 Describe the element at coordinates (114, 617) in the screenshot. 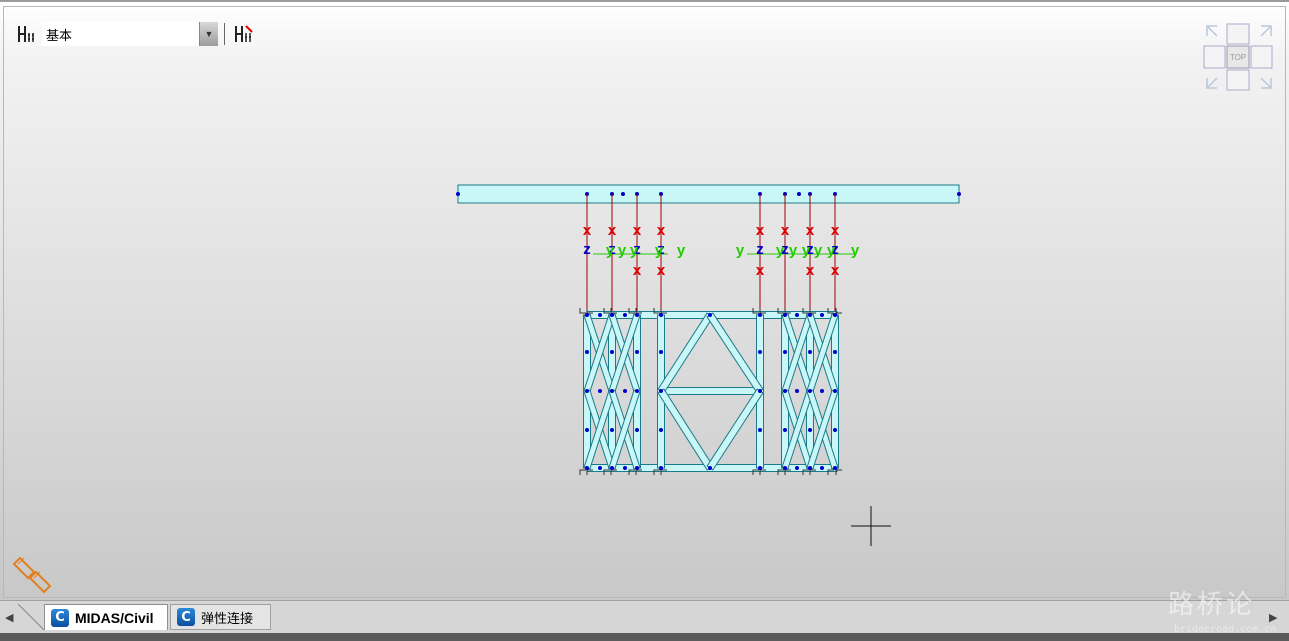

I see `tab-label: MIDAS/Civil` at that location.